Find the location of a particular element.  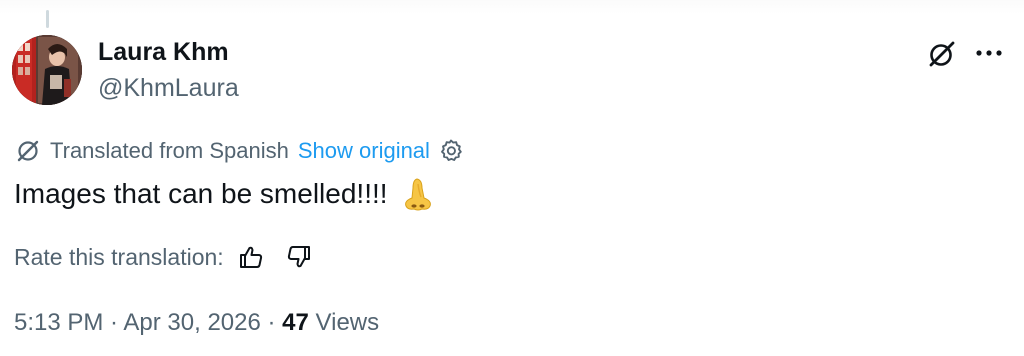

grok-button is located at coordinates (942, 54).